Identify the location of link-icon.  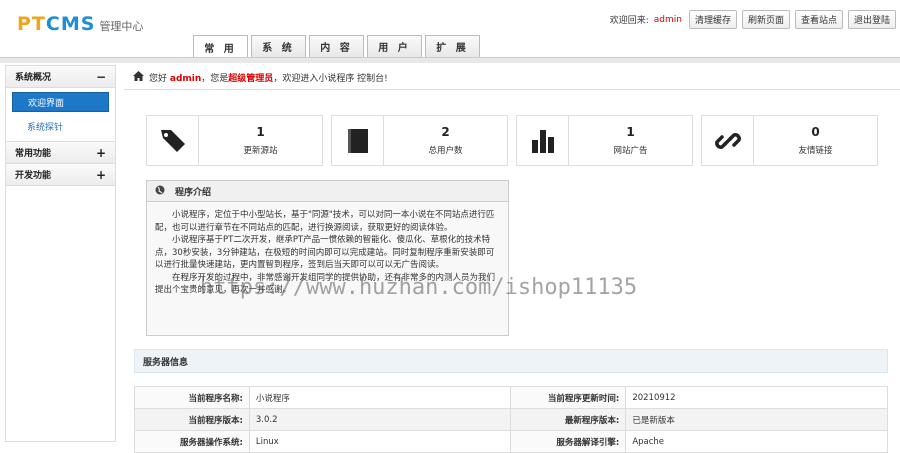
(728, 140).